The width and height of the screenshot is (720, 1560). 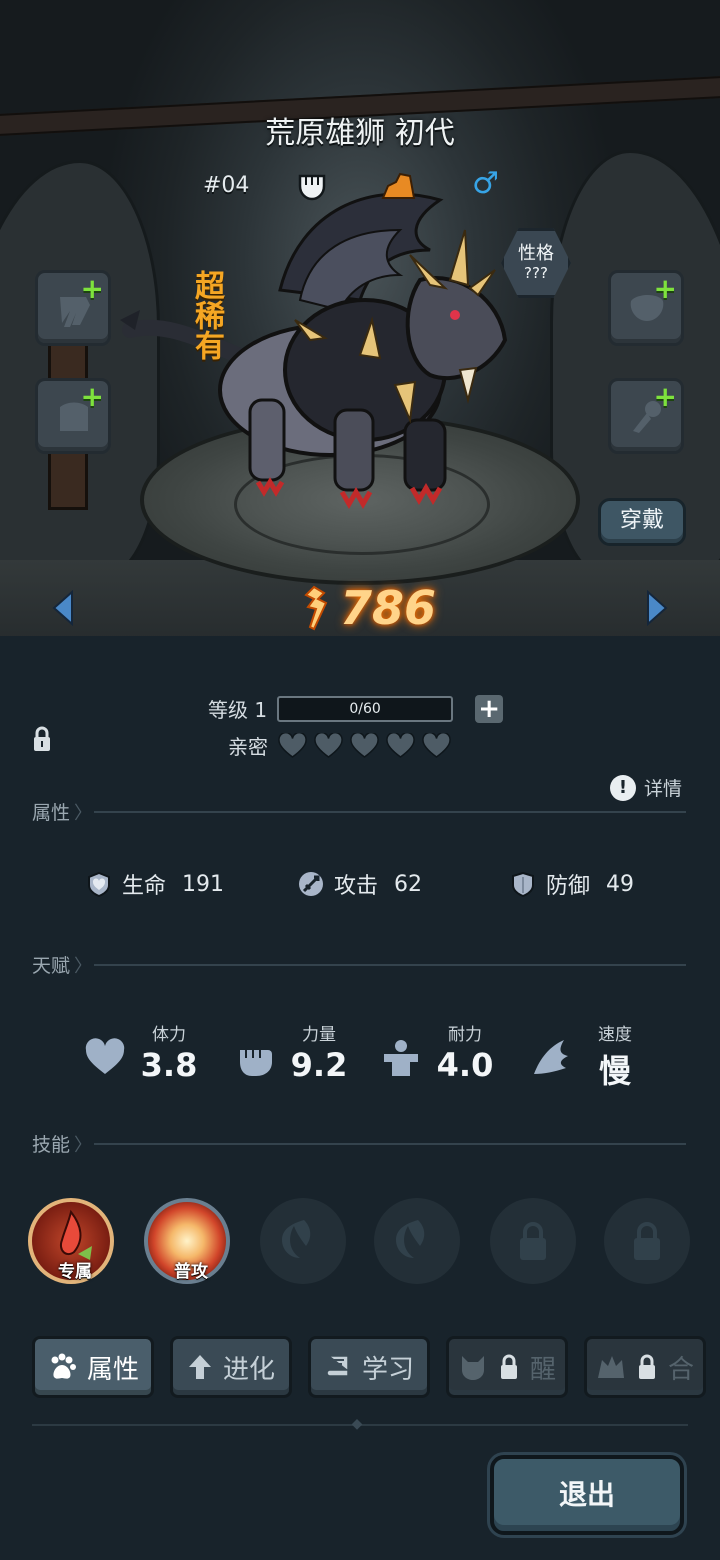 I want to click on heart-shield-icon, so click(x=99, y=884).